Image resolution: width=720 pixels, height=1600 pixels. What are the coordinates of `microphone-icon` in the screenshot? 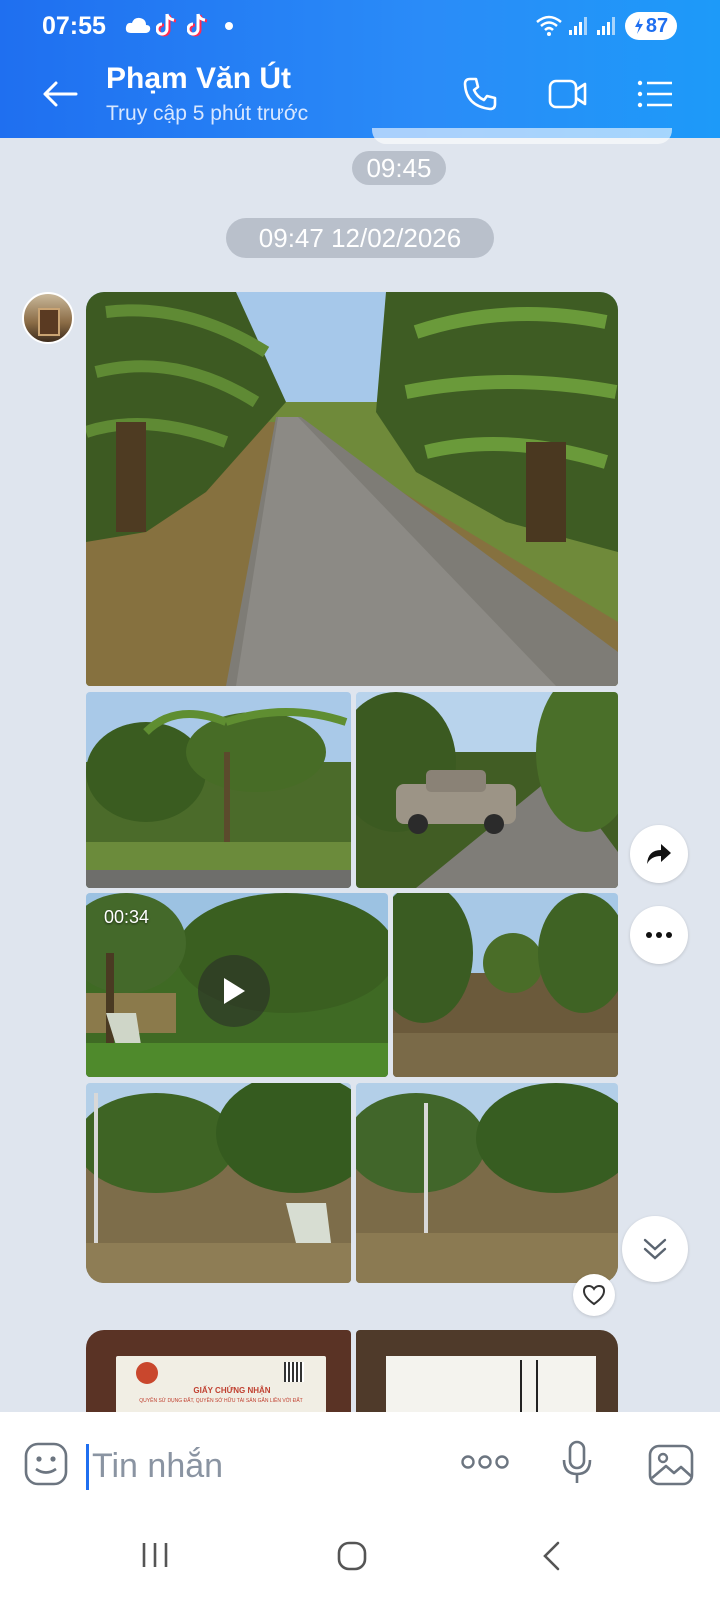 It's located at (577, 1463).